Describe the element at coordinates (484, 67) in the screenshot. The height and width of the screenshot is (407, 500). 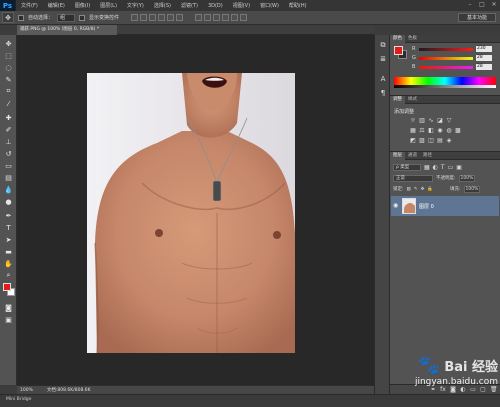
I see `blue-value-field: 28` at that location.